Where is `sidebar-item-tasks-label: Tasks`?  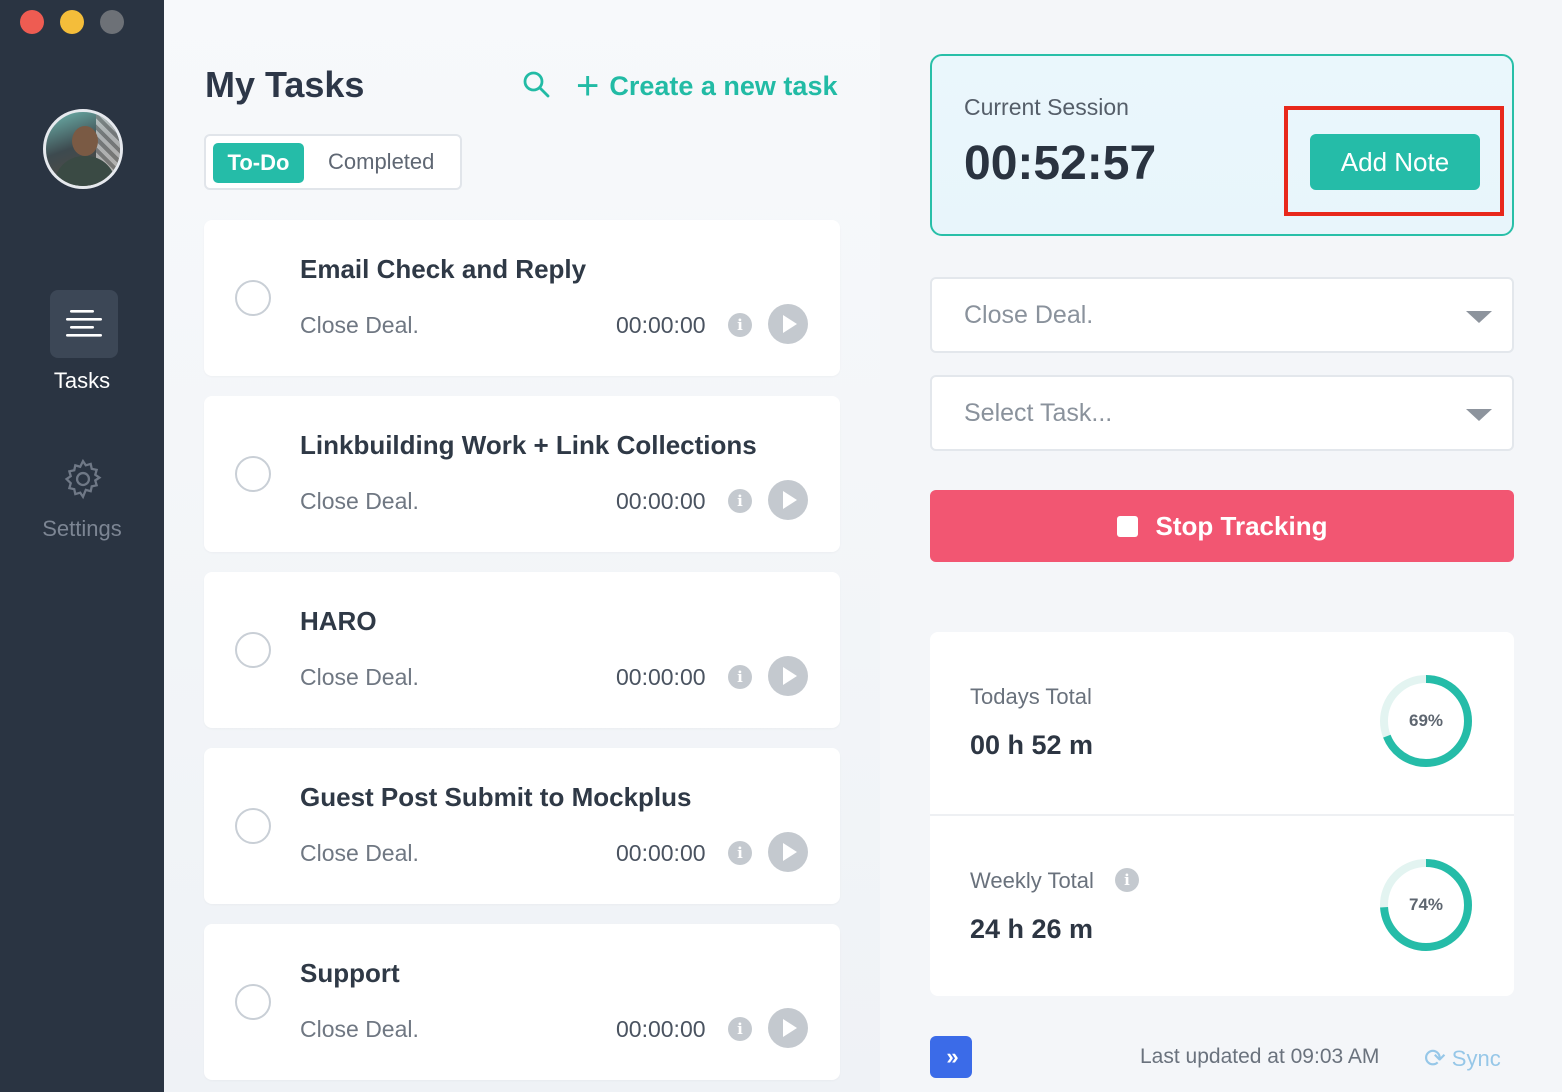
sidebar-item-tasks-label: Tasks is located at coordinates (82, 381).